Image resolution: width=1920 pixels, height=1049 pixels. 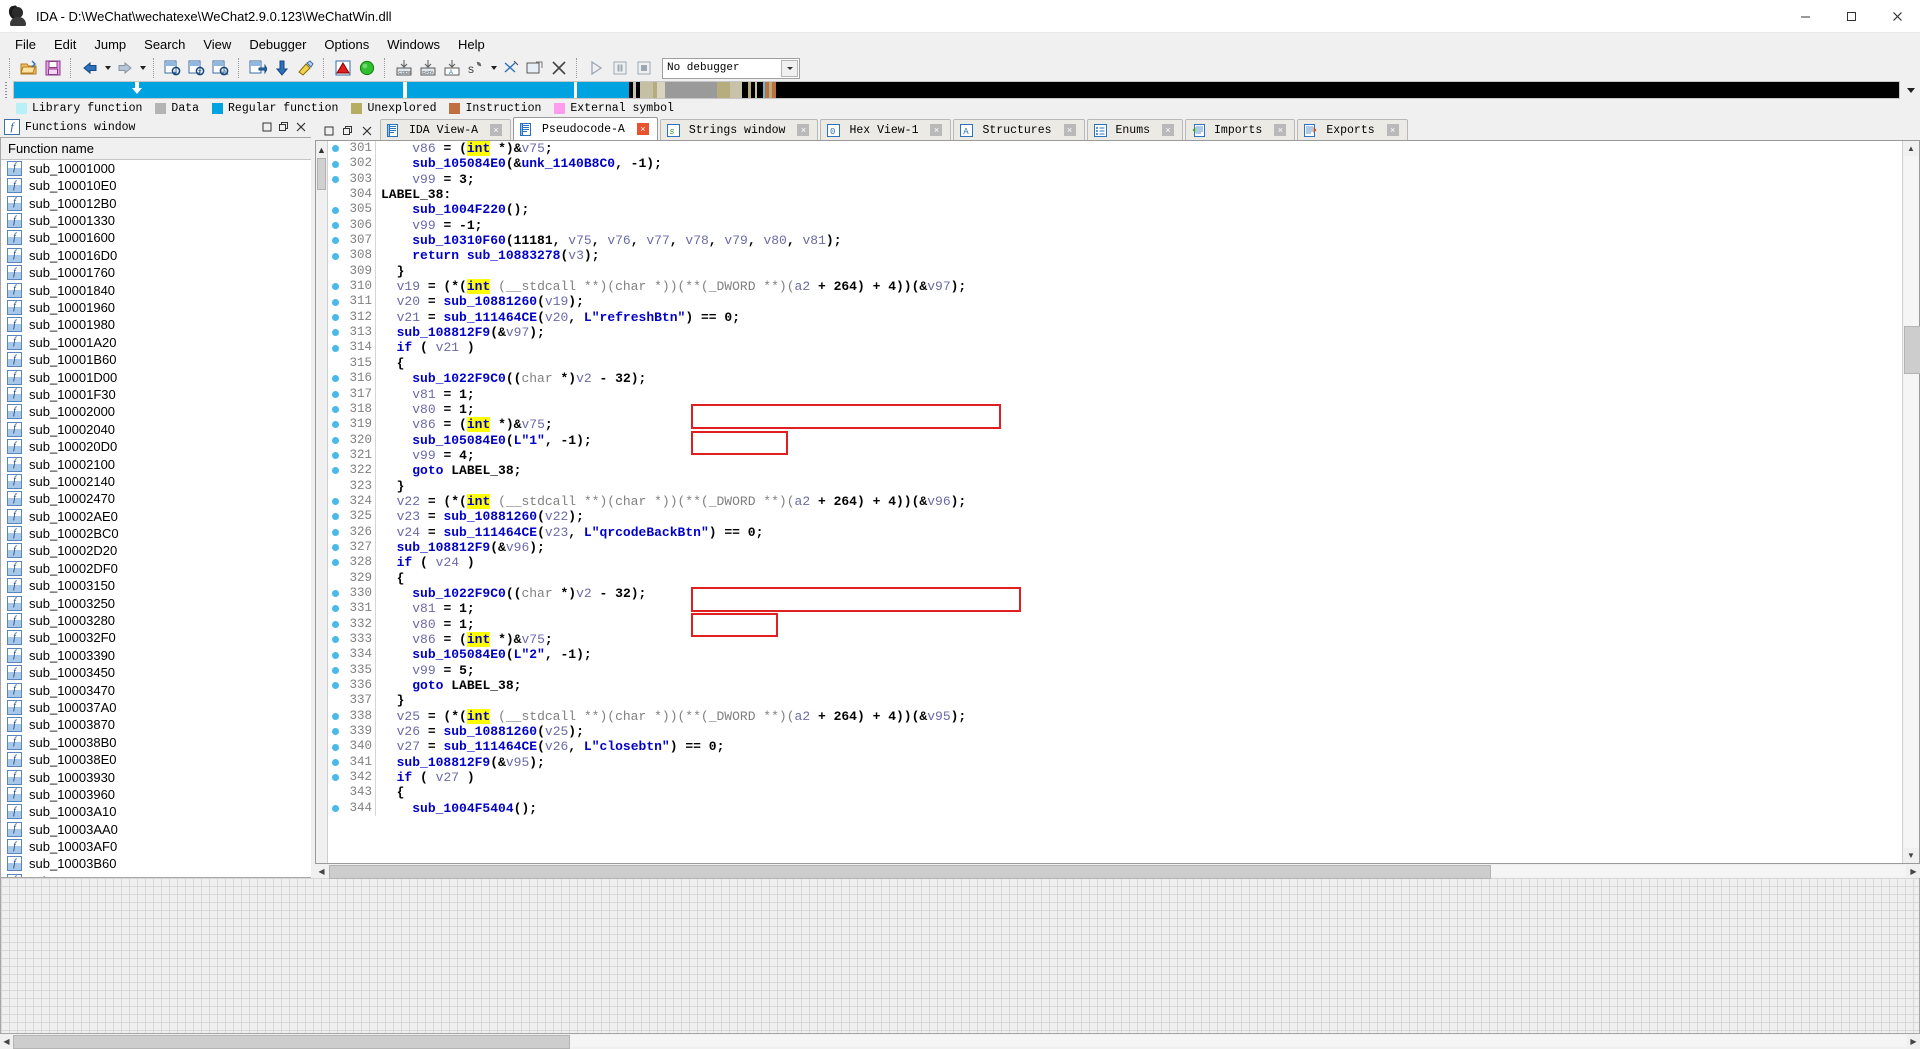 I want to click on make-data-icon: DATA, so click(x=428, y=68).